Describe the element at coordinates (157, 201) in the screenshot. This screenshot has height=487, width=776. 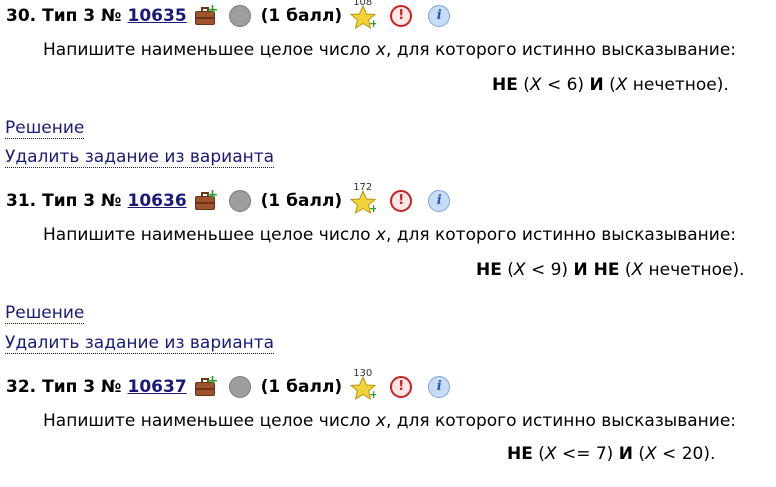
I see `problem-id-link: 10636` at that location.